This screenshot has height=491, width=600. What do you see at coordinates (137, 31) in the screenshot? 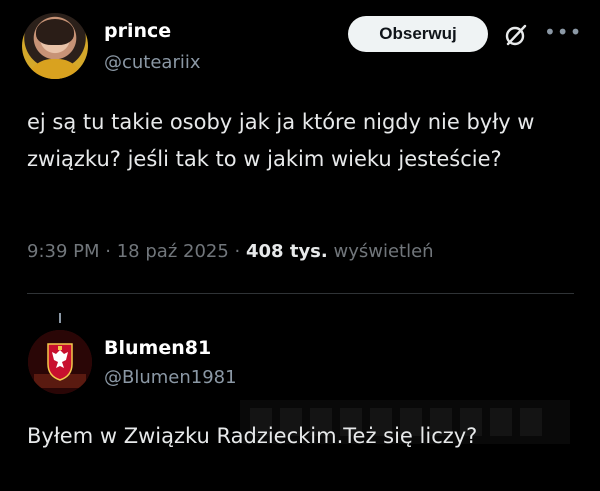
I see `author-name: prince` at bounding box center [137, 31].